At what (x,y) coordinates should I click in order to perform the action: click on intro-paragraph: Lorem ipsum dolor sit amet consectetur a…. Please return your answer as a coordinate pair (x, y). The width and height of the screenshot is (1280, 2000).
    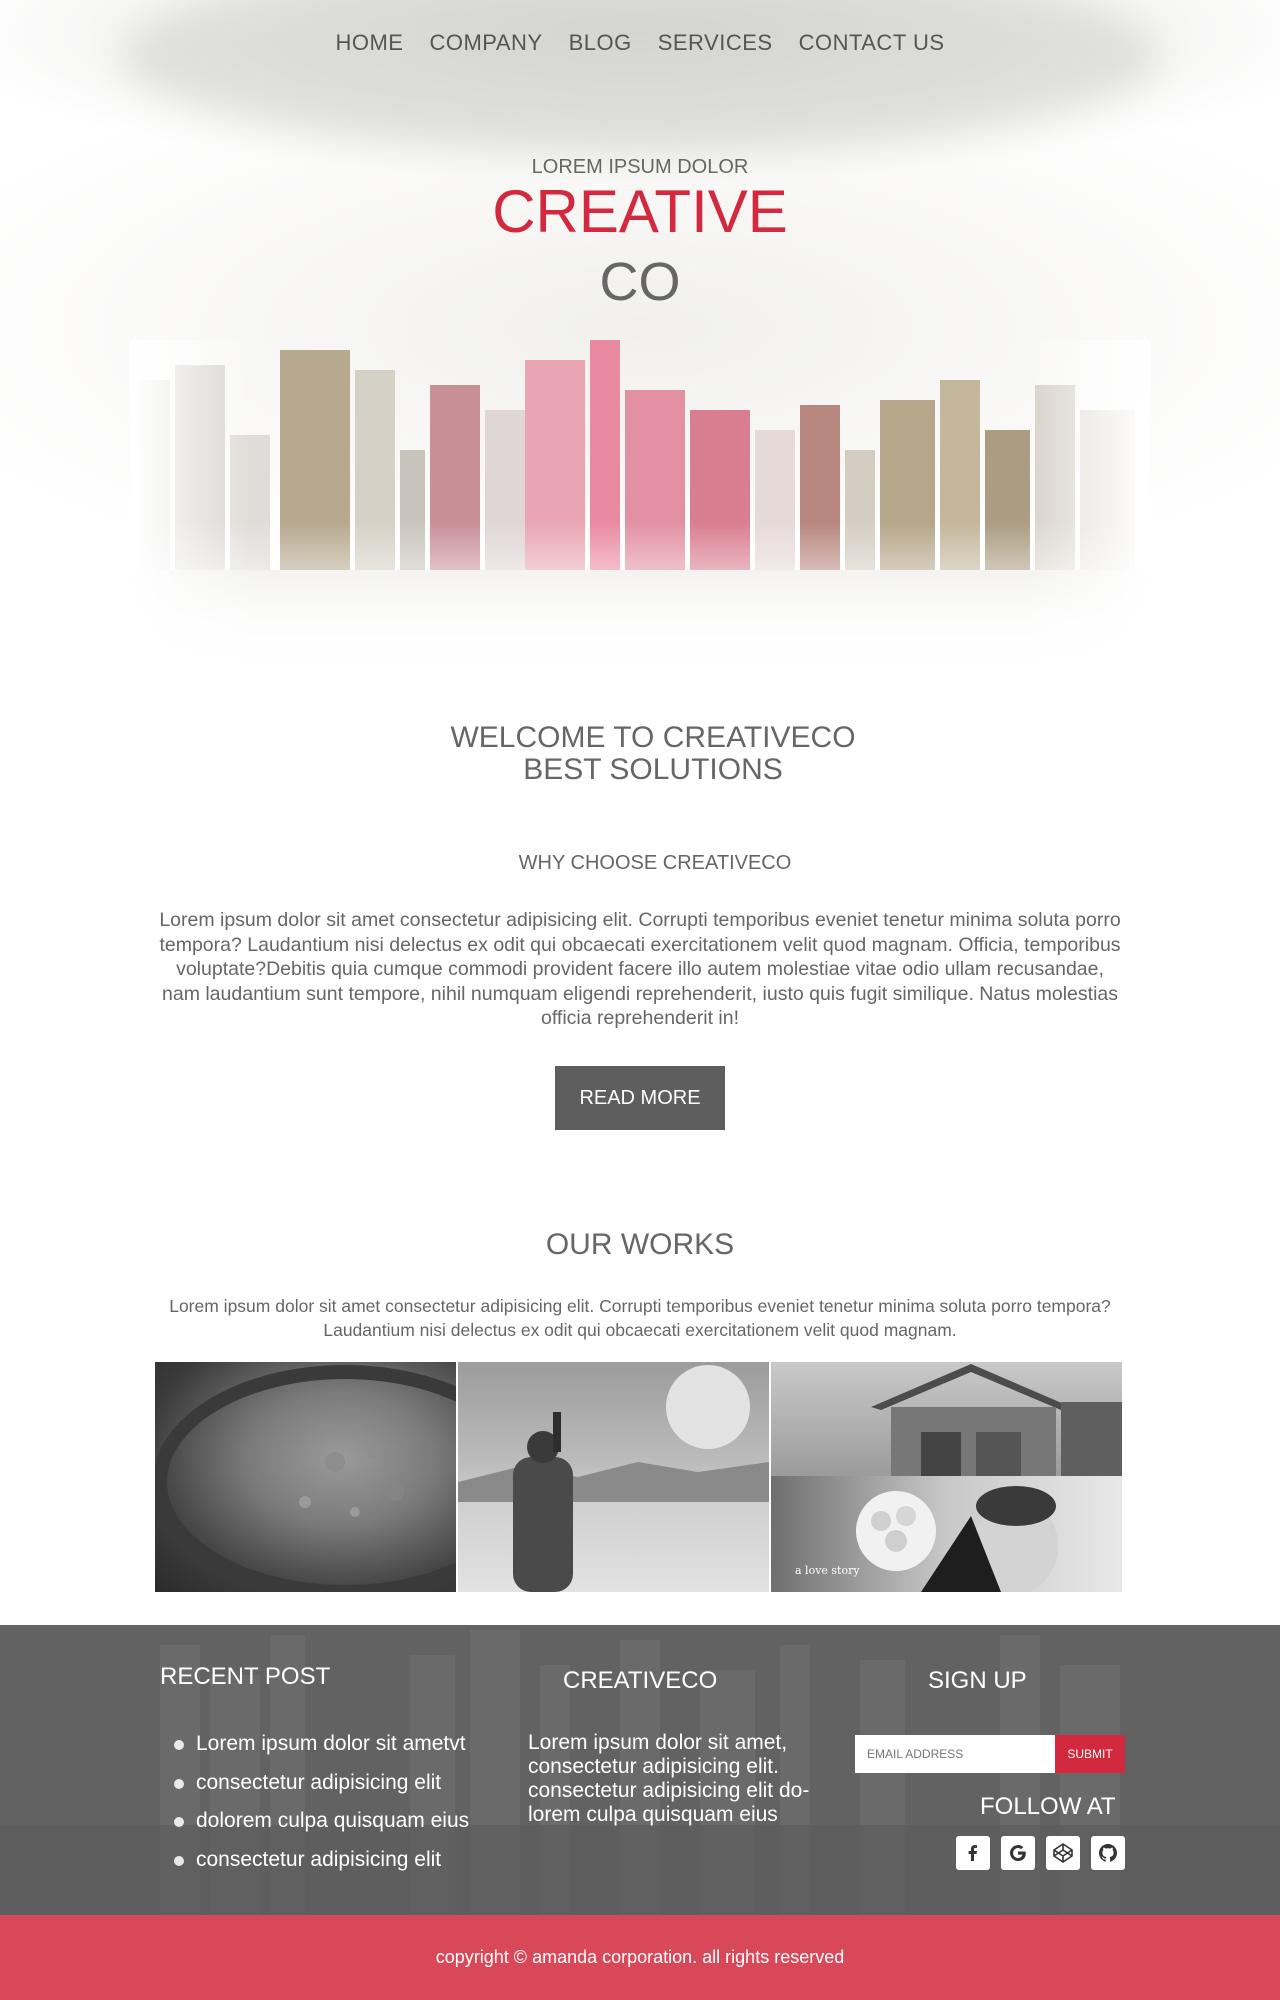
    Looking at the image, I should click on (640, 969).